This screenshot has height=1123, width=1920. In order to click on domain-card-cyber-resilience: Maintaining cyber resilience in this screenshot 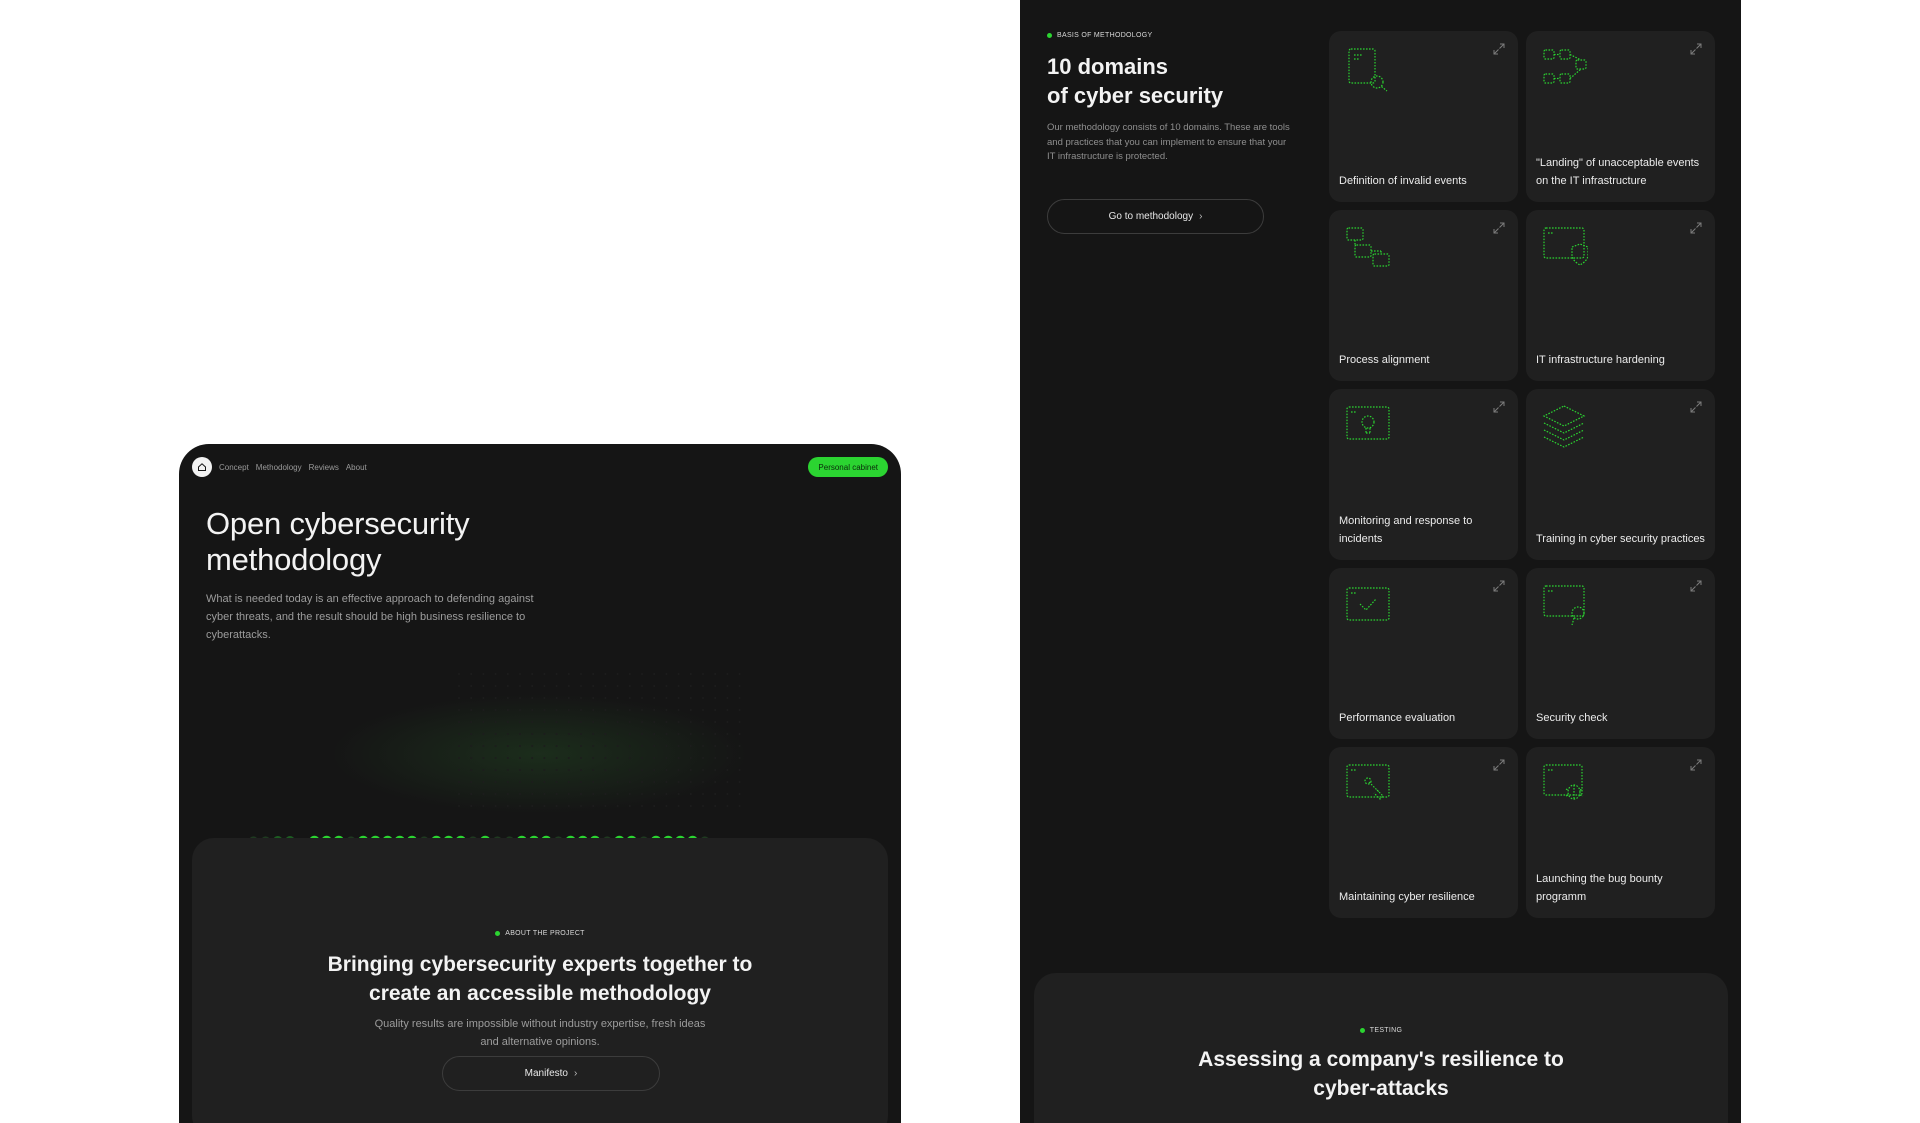, I will do `click(1423, 832)`.